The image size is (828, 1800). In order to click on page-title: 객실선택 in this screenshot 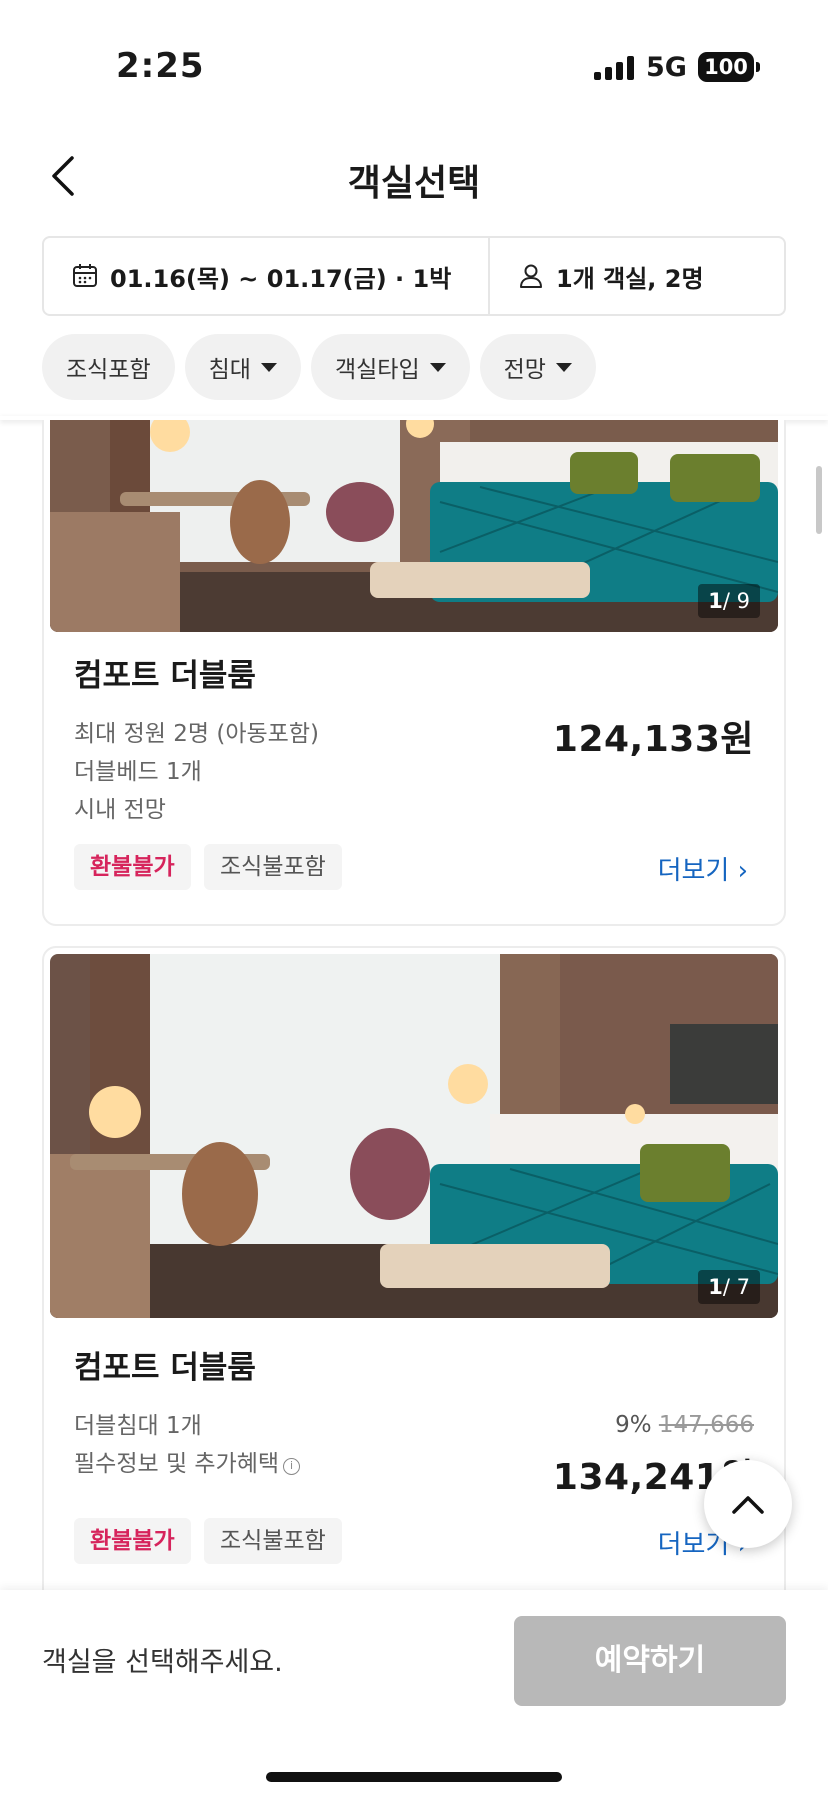, I will do `click(414, 183)`.